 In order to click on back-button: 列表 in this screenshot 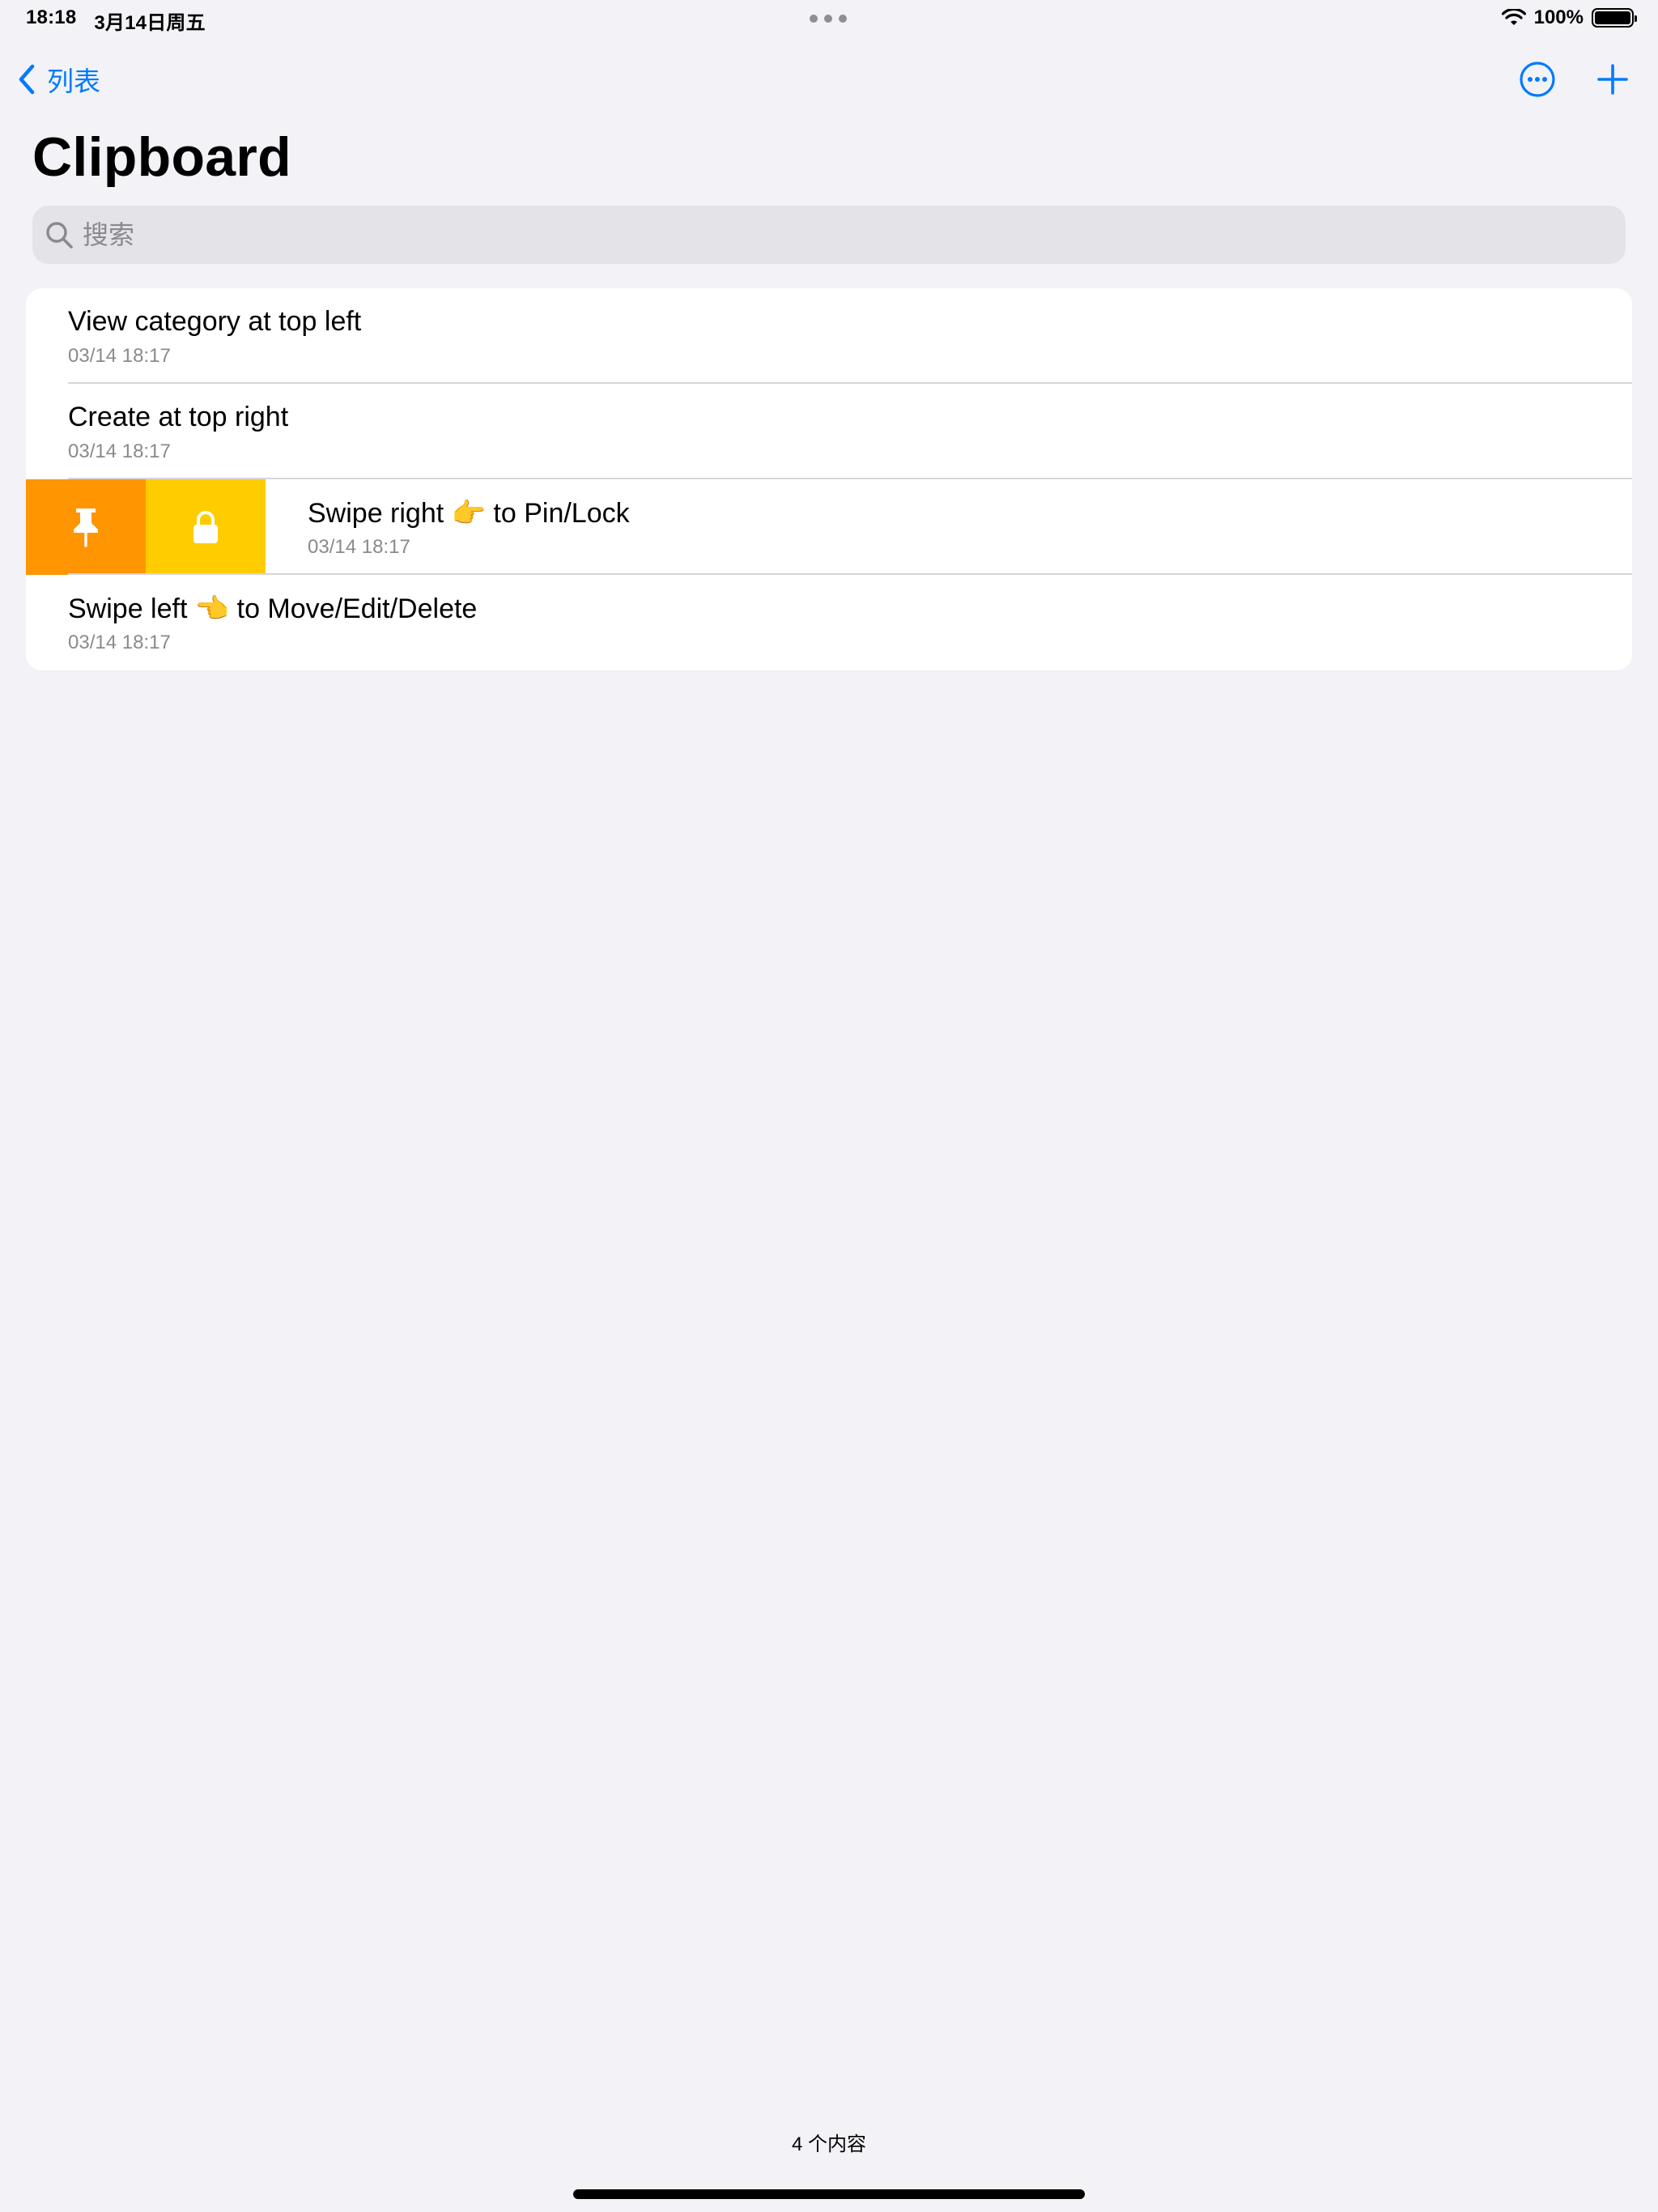, I will do `click(59, 79)`.